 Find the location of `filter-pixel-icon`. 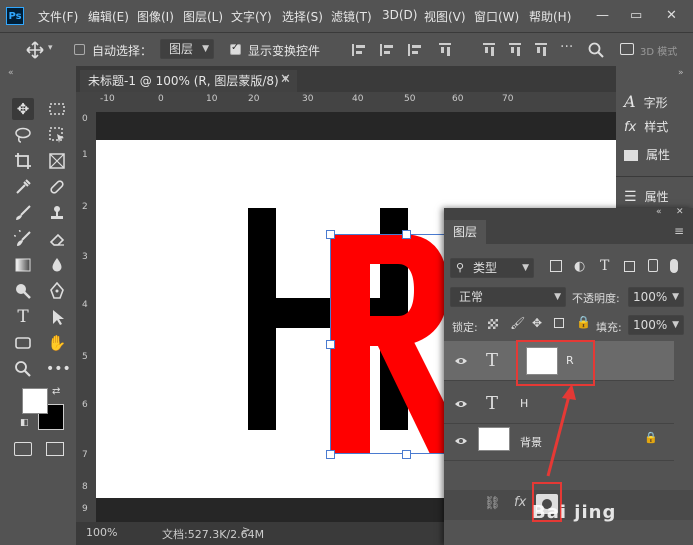

filter-pixel-icon is located at coordinates (556, 266).